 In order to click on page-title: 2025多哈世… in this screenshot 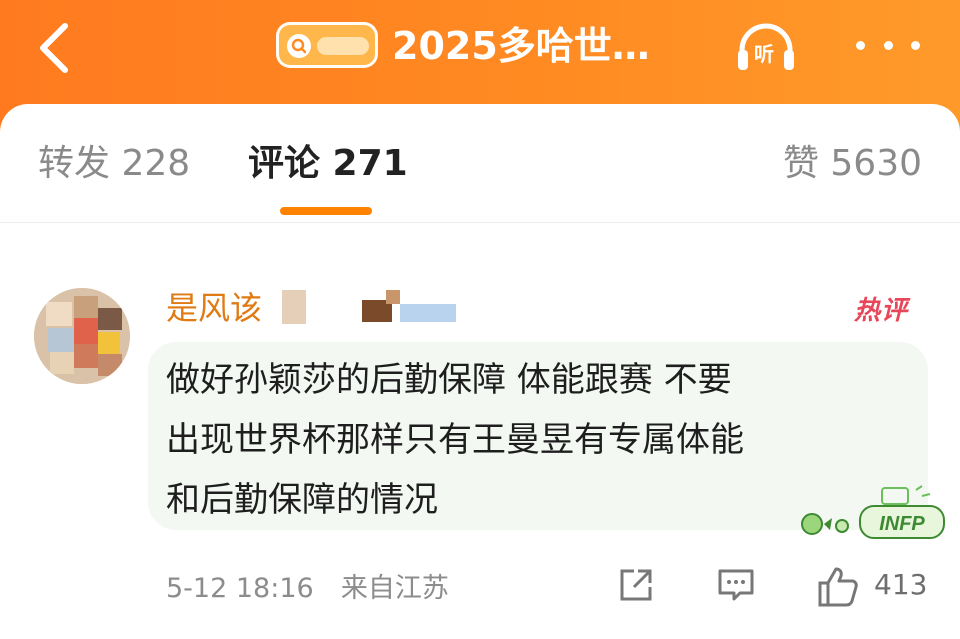, I will do `click(521, 46)`.